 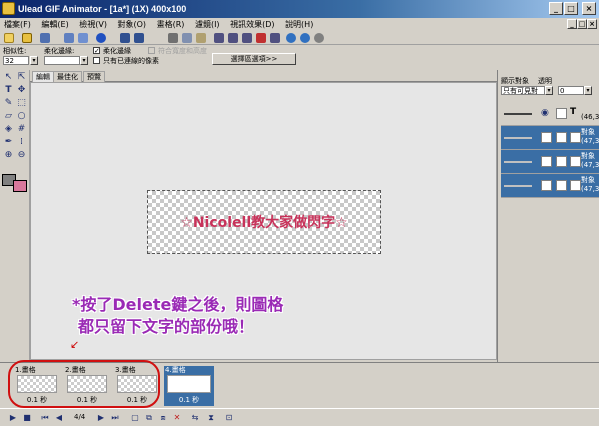 I want to click on stop-icon: ■, so click(x=27, y=418).